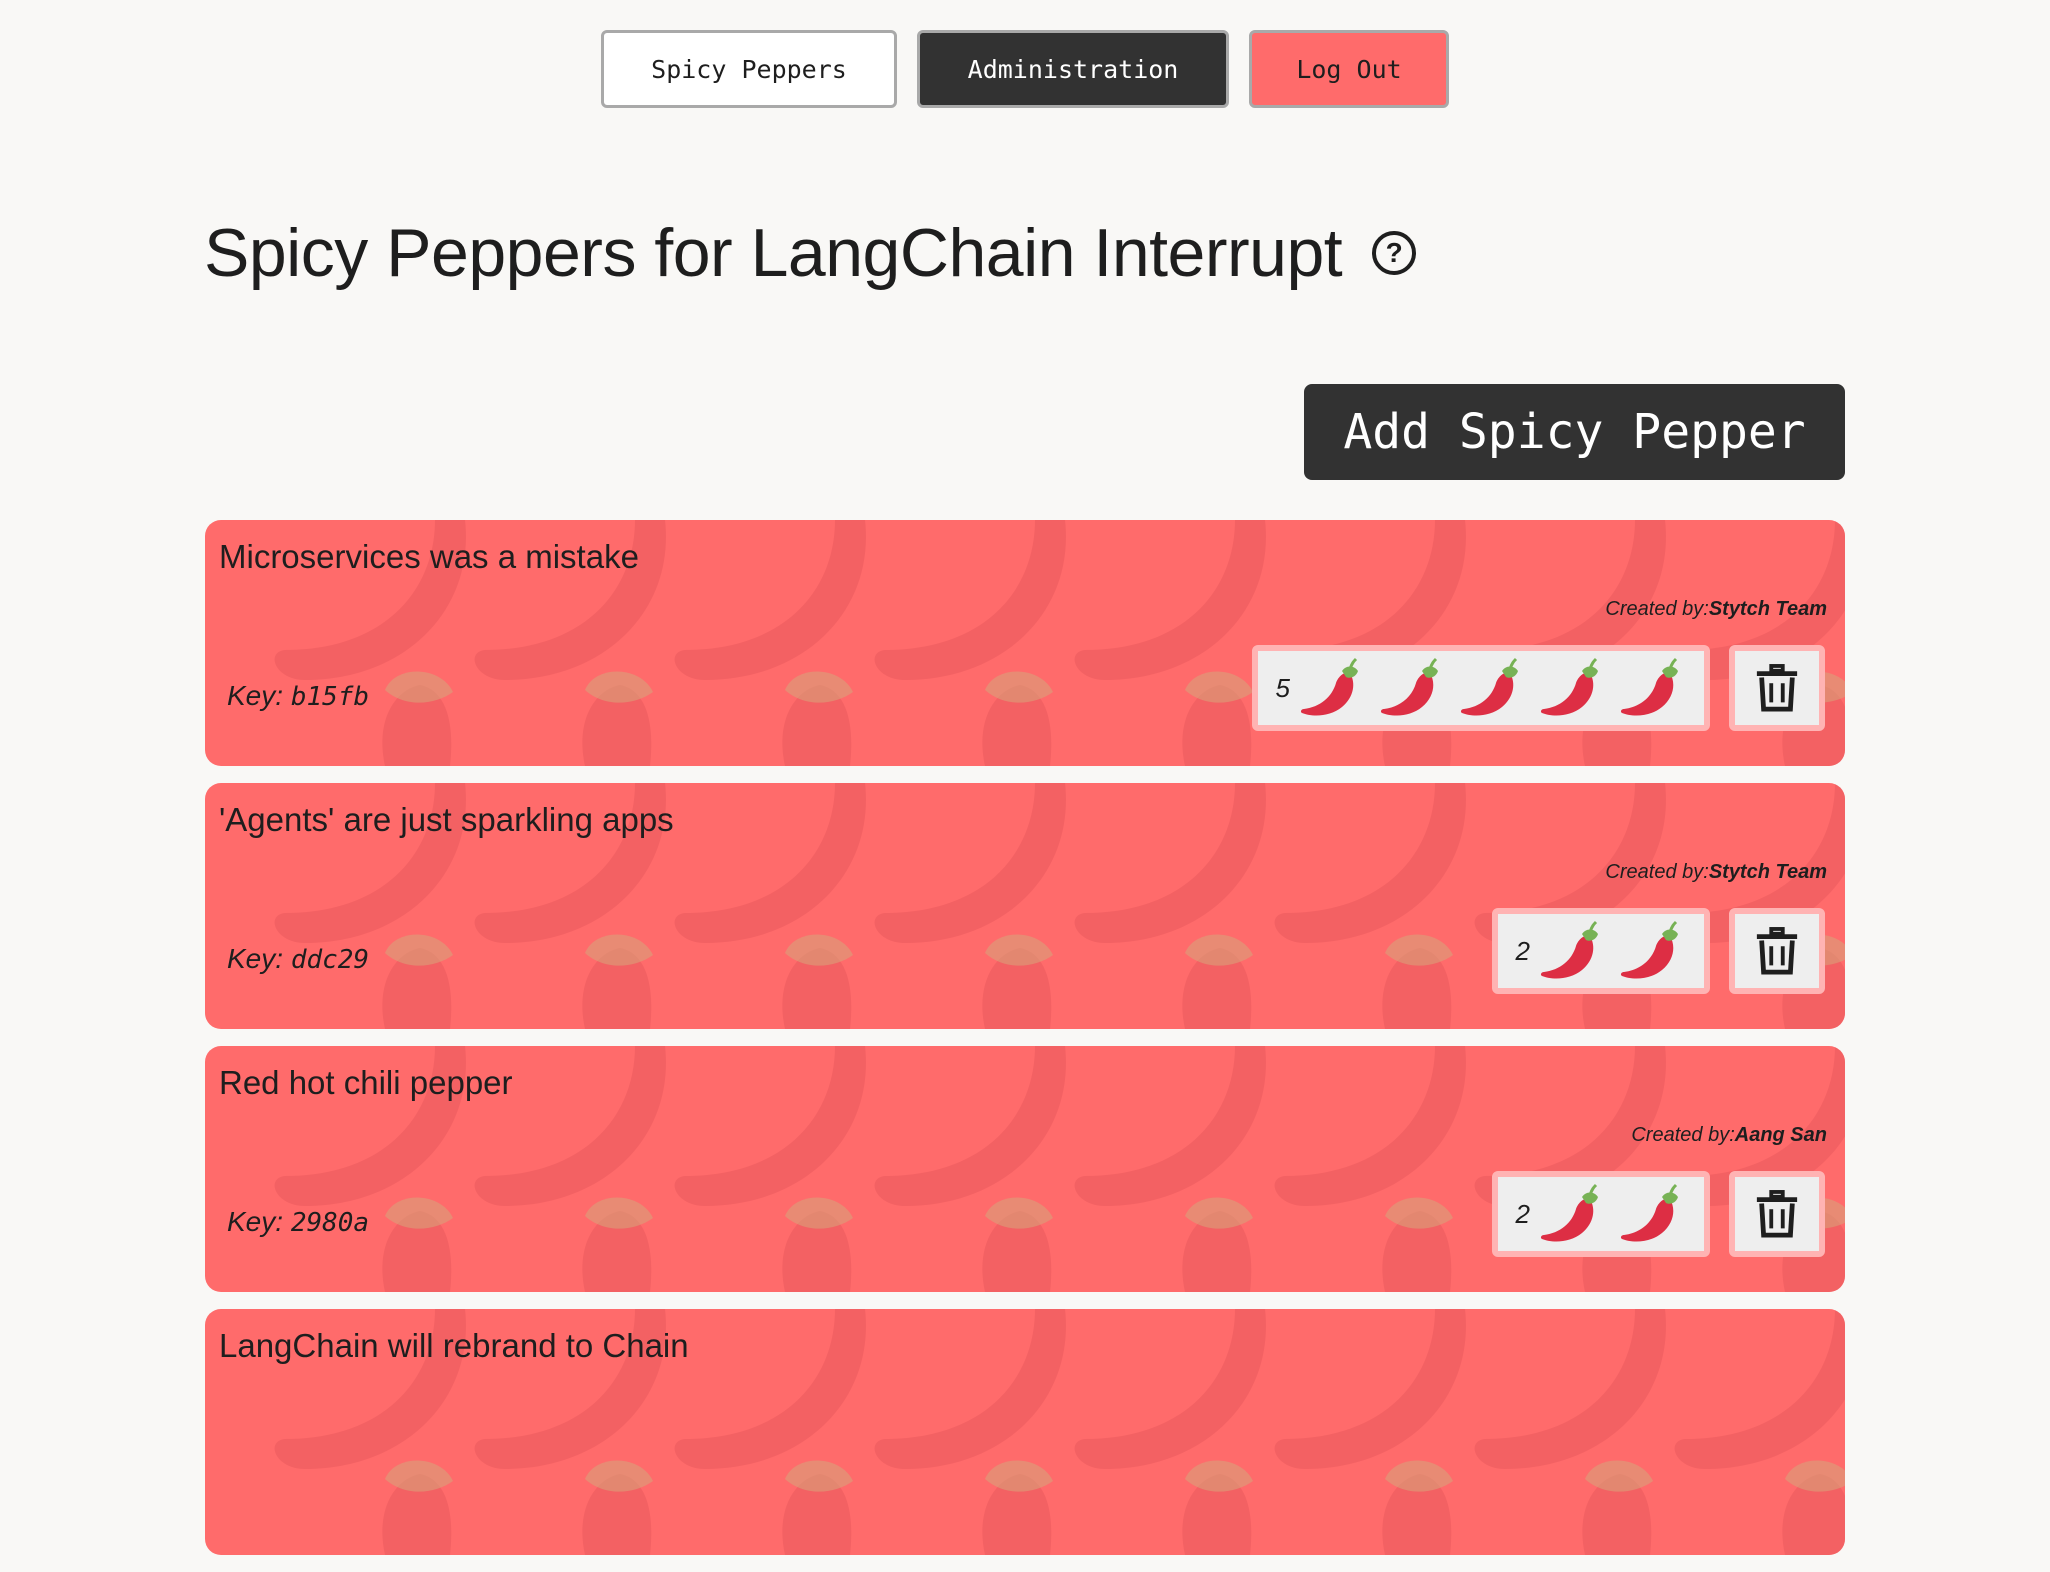  What do you see at coordinates (446, 819) in the screenshot?
I see `pepper-title: 'Agents' are just sparkling apps` at bounding box center [446, 819].